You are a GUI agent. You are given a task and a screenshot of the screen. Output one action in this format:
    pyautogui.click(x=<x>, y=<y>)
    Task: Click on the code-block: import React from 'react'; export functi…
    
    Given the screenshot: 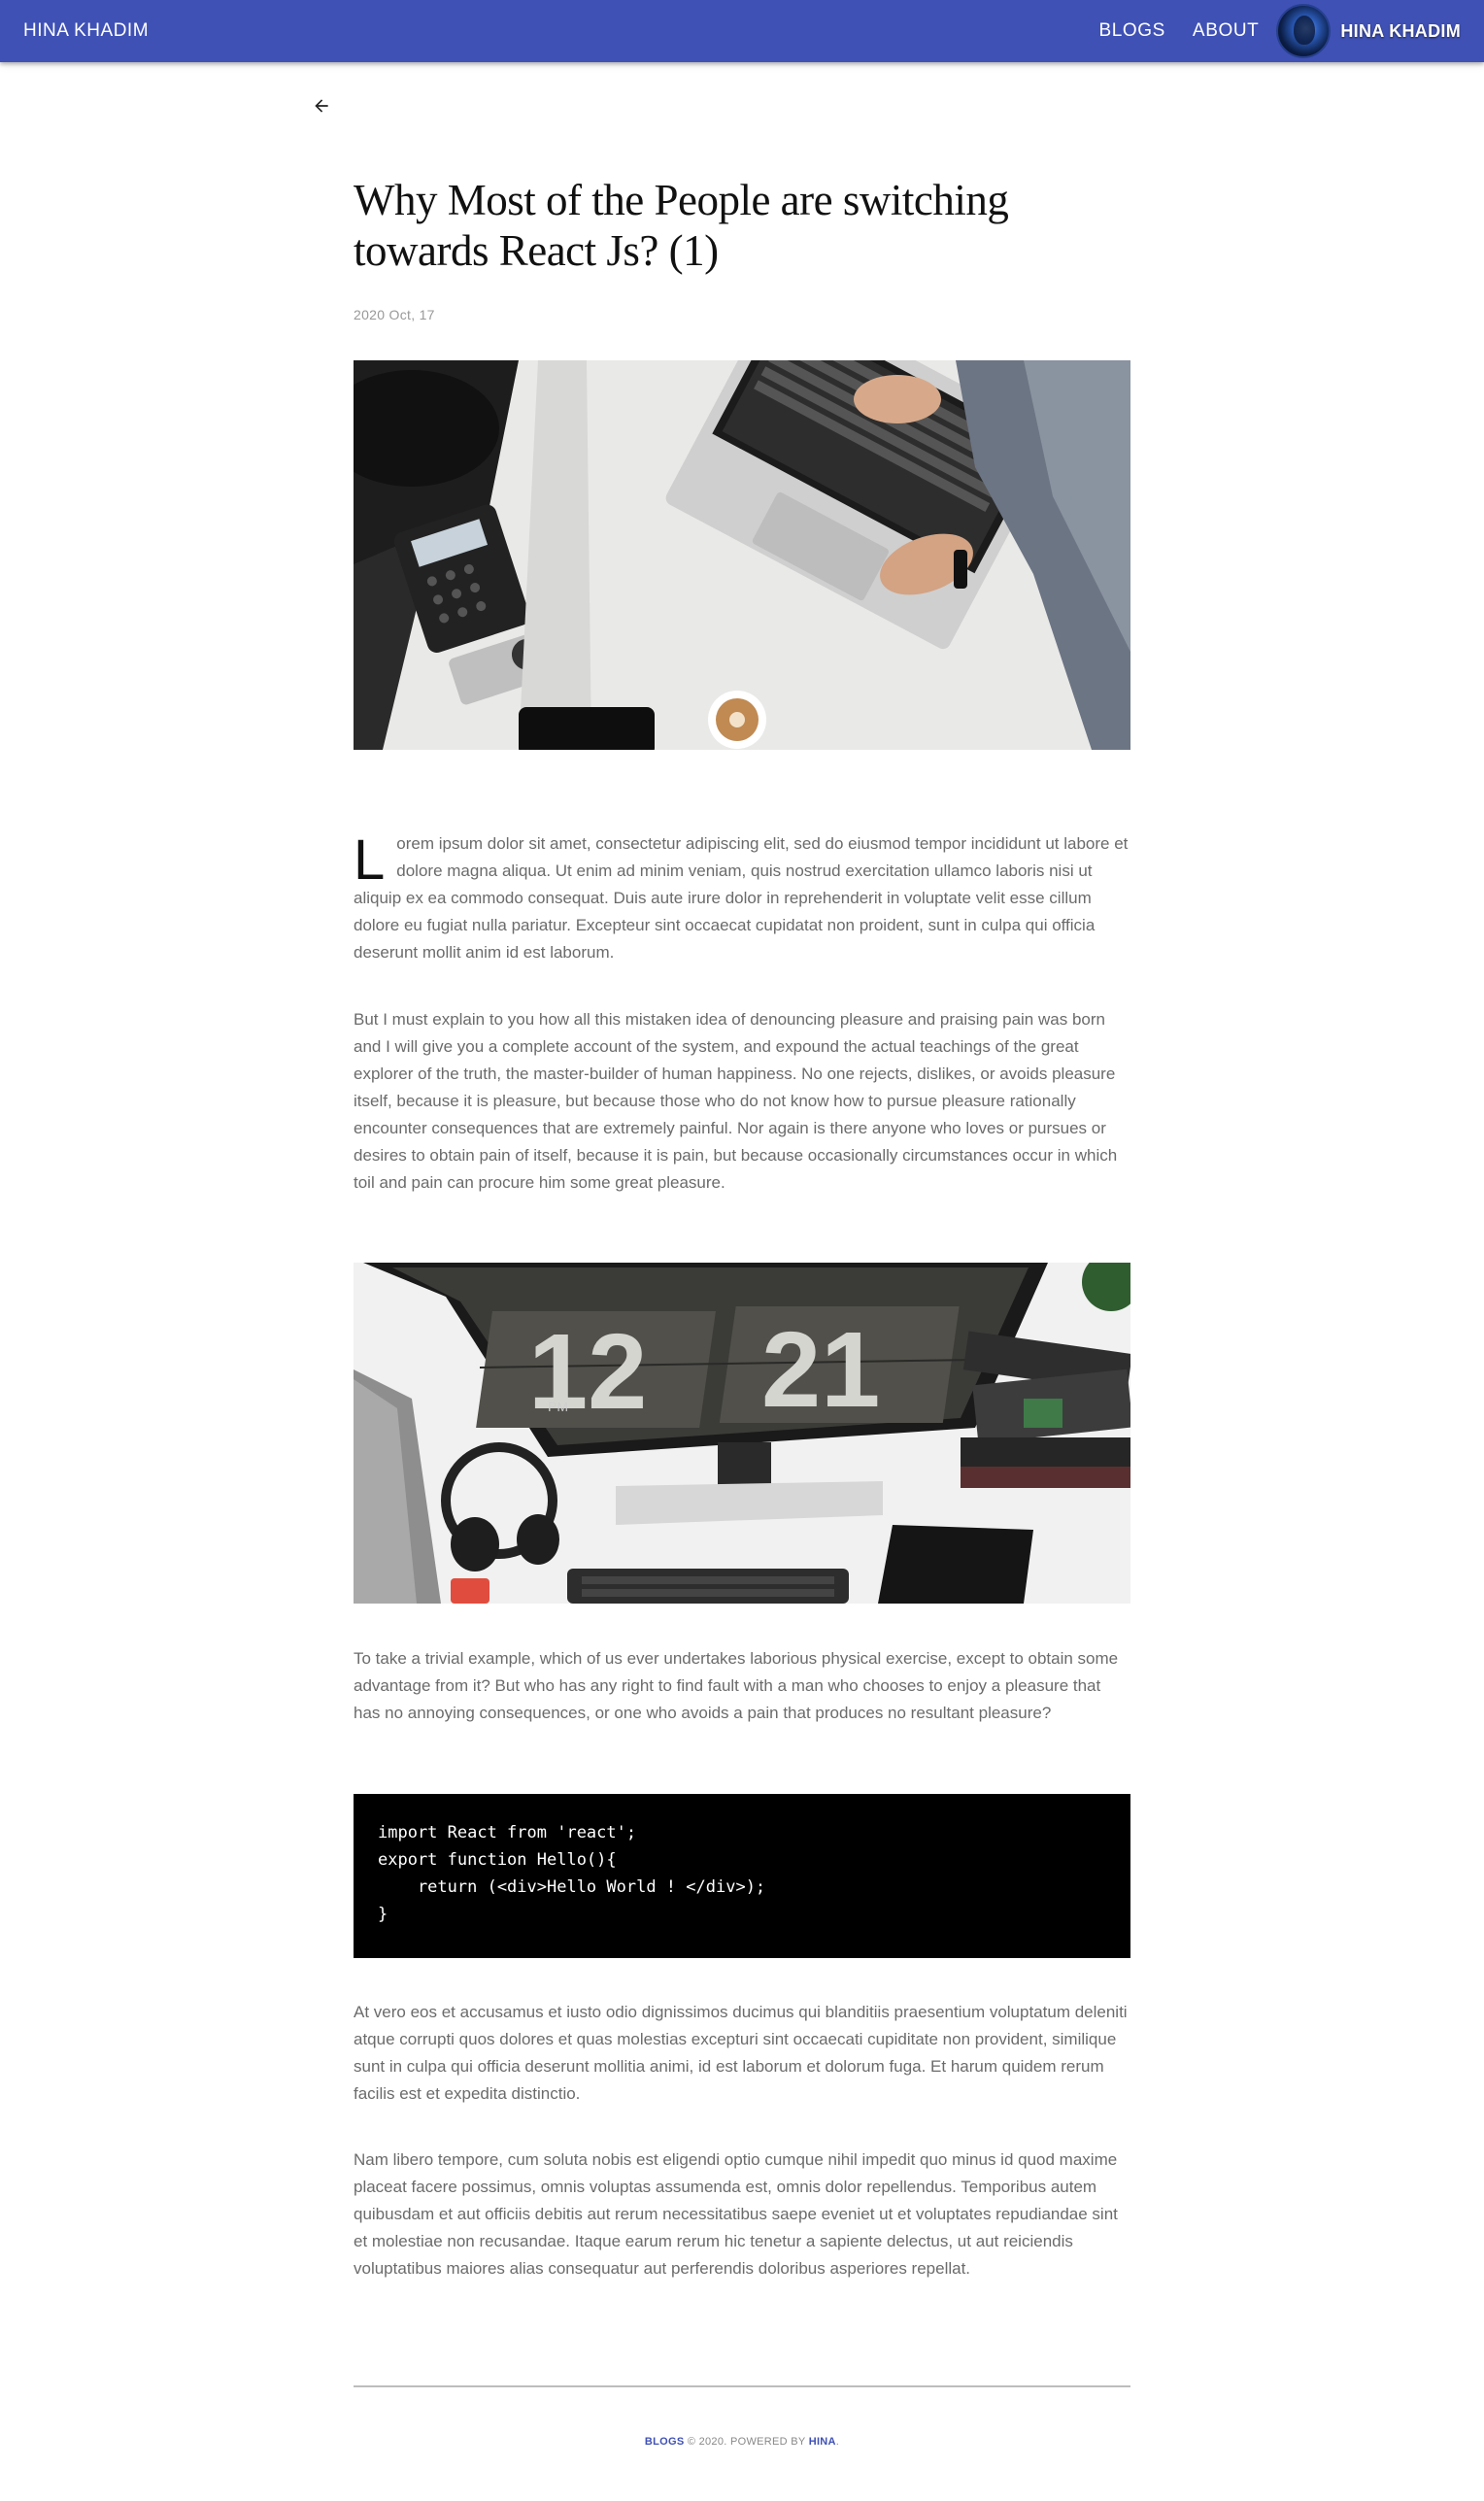 What is the action you would take?
    pyautogui.click(x=742, y=1876)
    